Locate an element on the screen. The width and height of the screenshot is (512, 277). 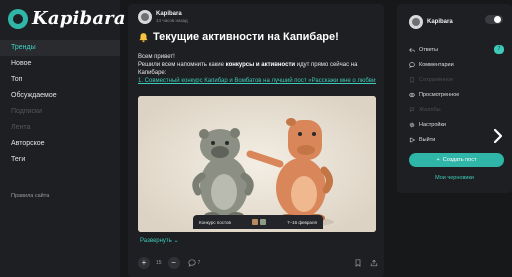
logout-icon is located at coordinates (412, 139).